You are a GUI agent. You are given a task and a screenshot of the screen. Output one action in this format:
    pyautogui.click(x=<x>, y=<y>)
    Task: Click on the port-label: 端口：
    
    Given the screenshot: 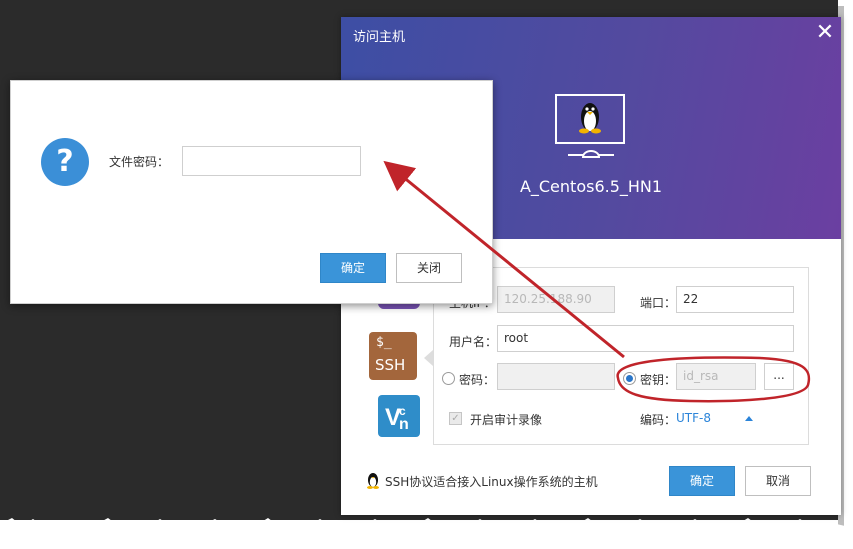 What is the action you would take?
    pyautogui.click(x=658, y=303)
    